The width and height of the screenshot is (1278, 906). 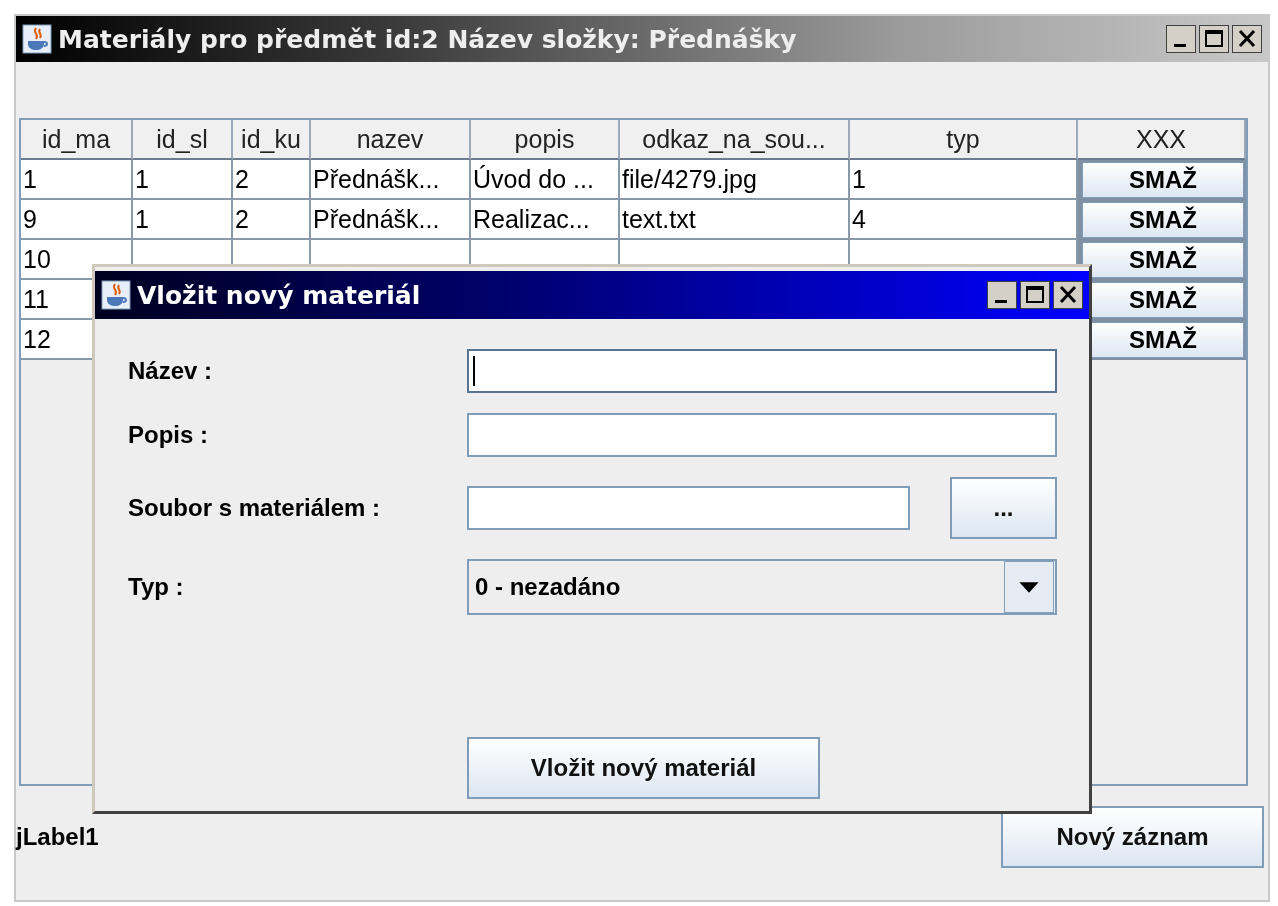 What do you see at coordinates (643, 768) in the screenshot?
I see `submit-button: Vložit nový materiál` at bounding box center [643, 768].